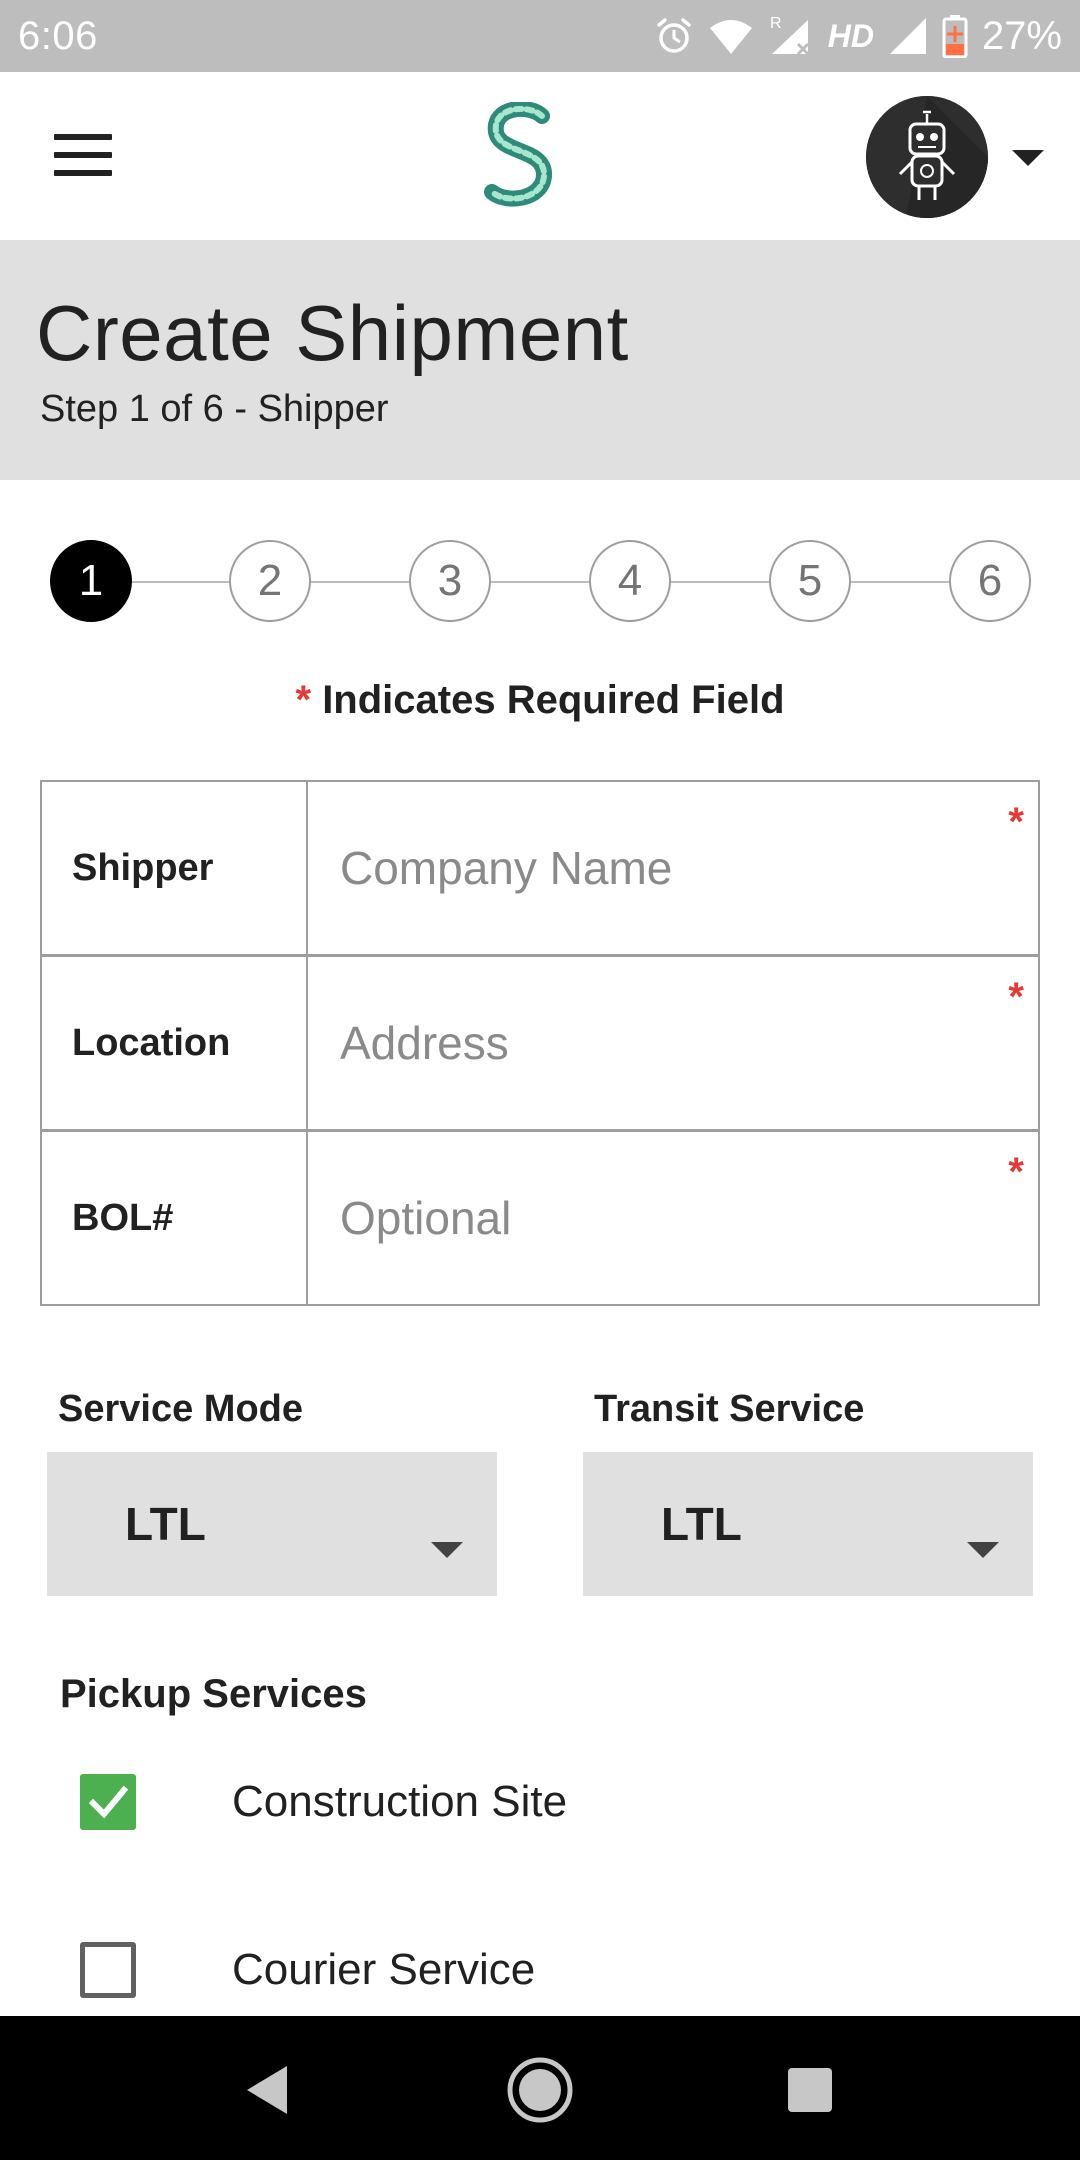  I want to click on home-icon, so click(540, 2090).